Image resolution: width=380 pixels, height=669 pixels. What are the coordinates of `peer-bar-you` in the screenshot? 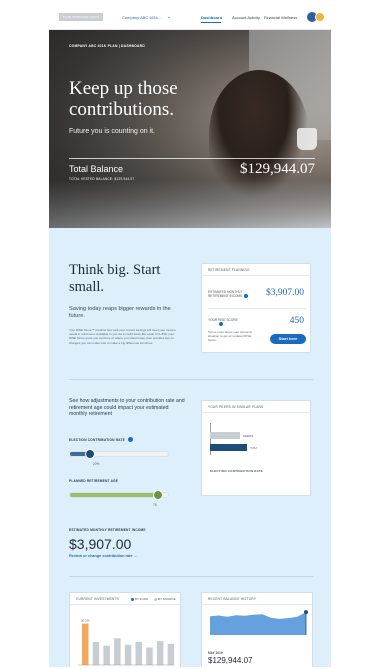 It's located at (229, 447).